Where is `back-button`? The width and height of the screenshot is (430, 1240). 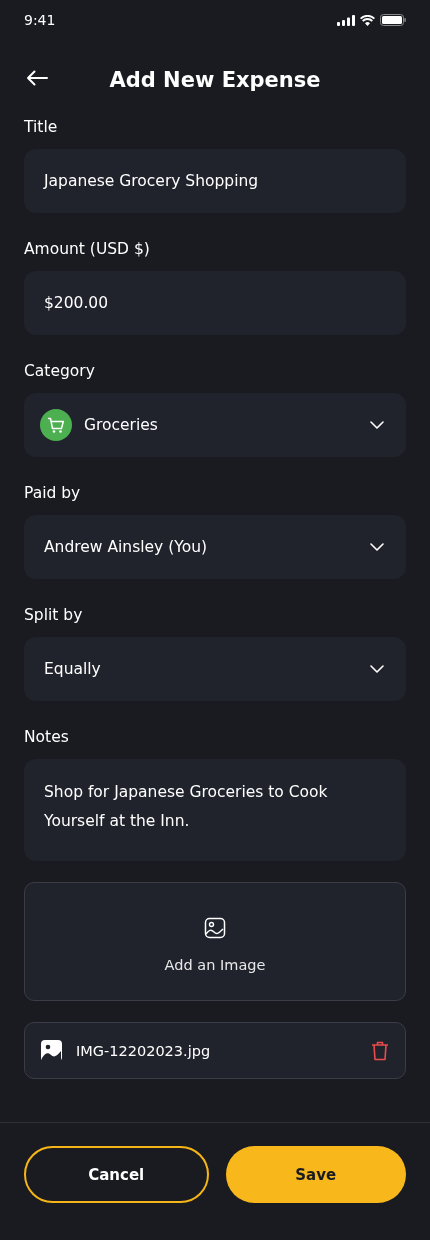 back-button is located at coordinates (37, 78).